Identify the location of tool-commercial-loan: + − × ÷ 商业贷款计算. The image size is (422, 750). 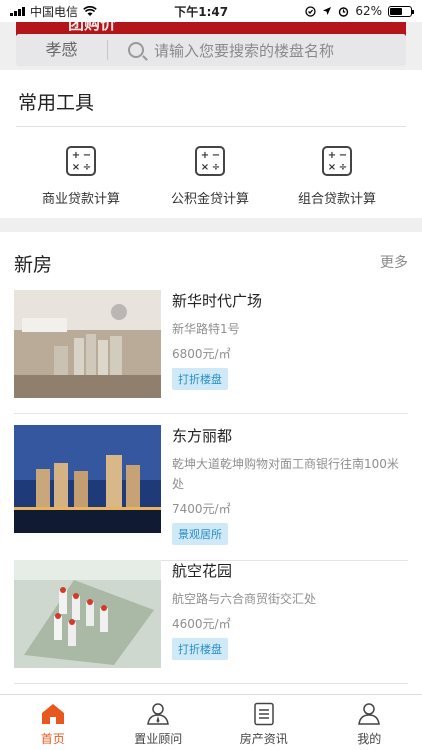
(81, 176).